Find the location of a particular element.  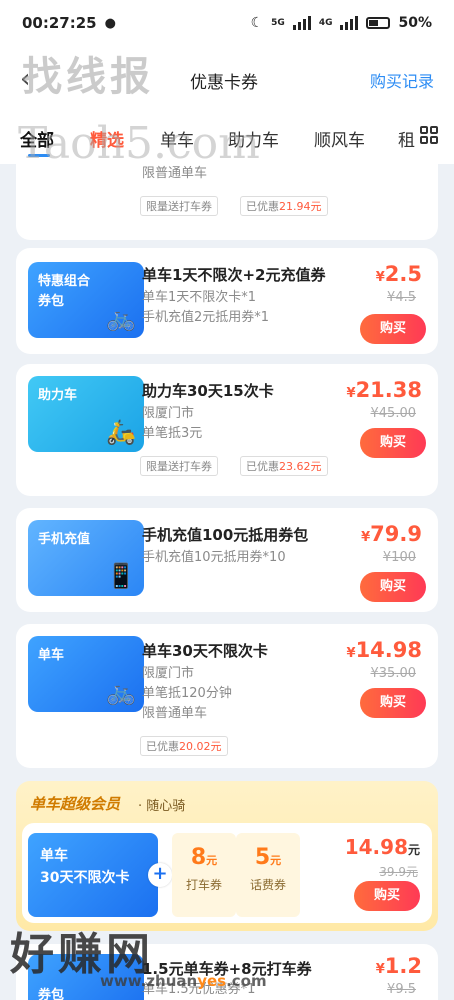

battery-icon is located at coordinates (378, 23).